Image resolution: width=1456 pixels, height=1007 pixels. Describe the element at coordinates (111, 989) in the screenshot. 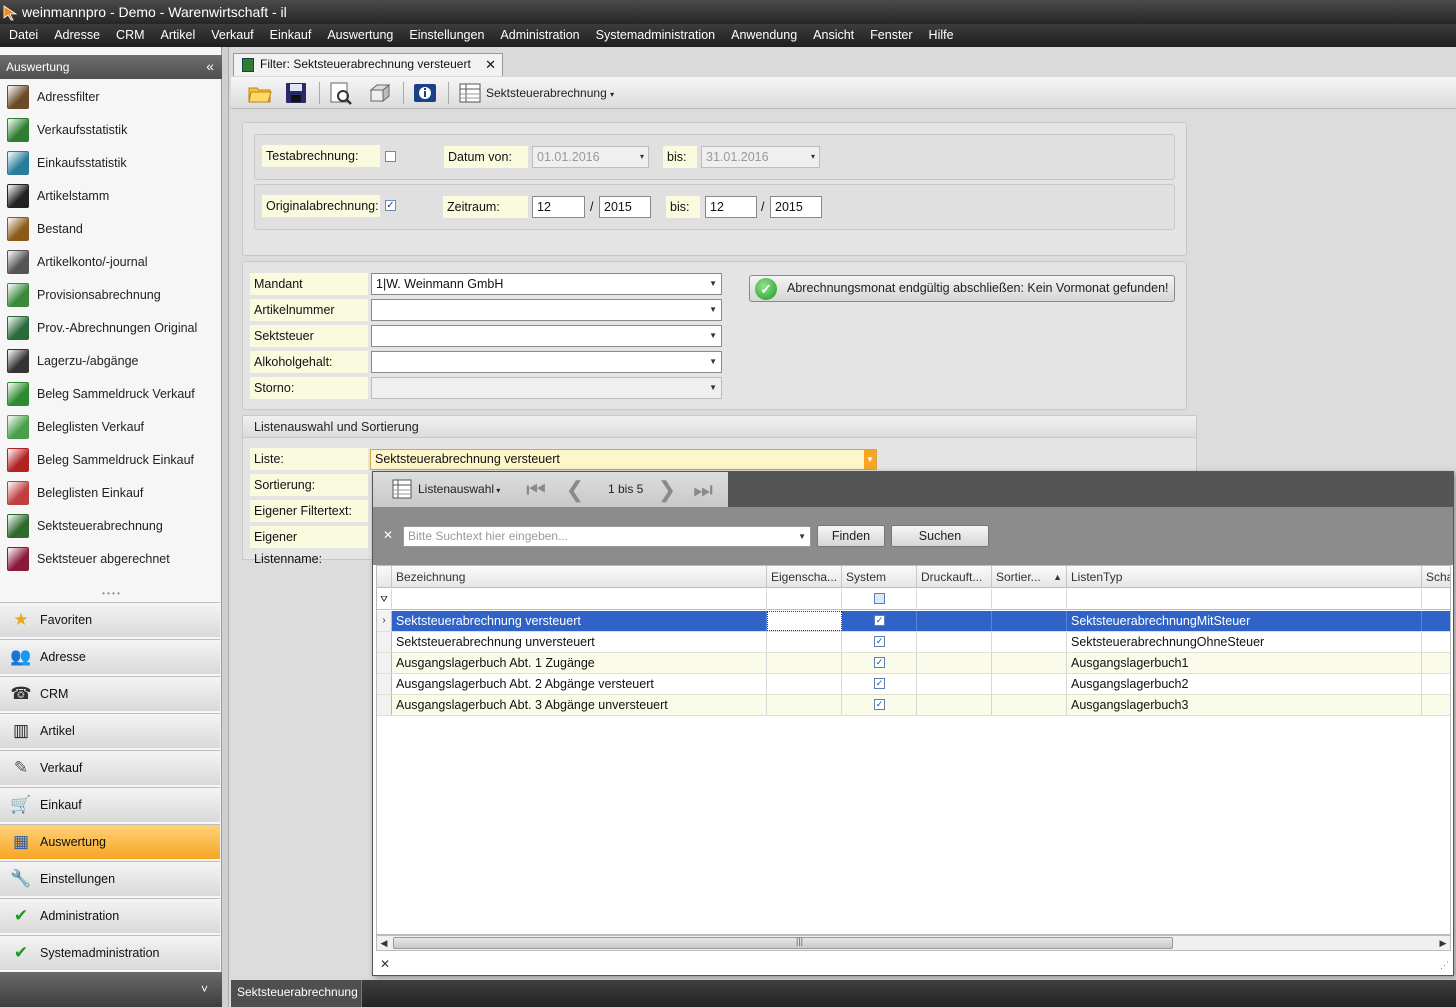

I see `sidebar-expand-button: ˅` at that location.